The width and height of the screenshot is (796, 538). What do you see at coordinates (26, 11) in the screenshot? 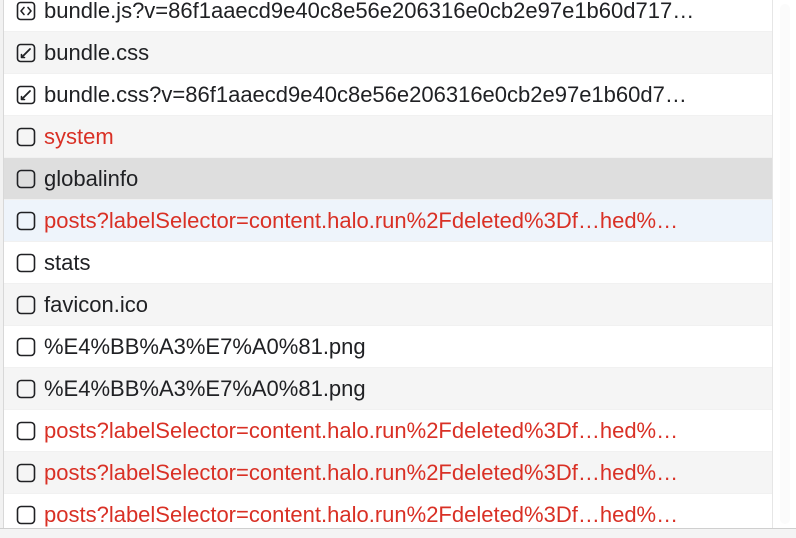
I see `script-icon` at bounding box center [26, 11].